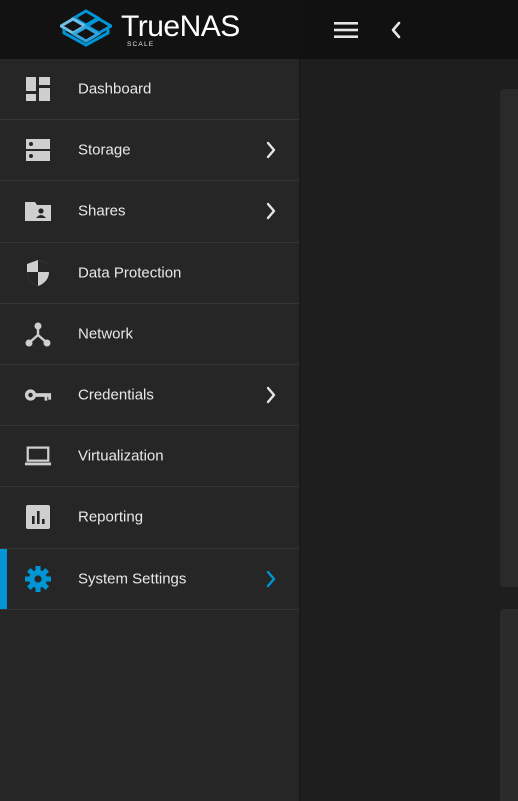 The height and width of the screenshot is (801, 518). Describe the element at coordinates (149, 518) in the screenshot. I see `sidebar-item-reporting: Reporting` at that location.